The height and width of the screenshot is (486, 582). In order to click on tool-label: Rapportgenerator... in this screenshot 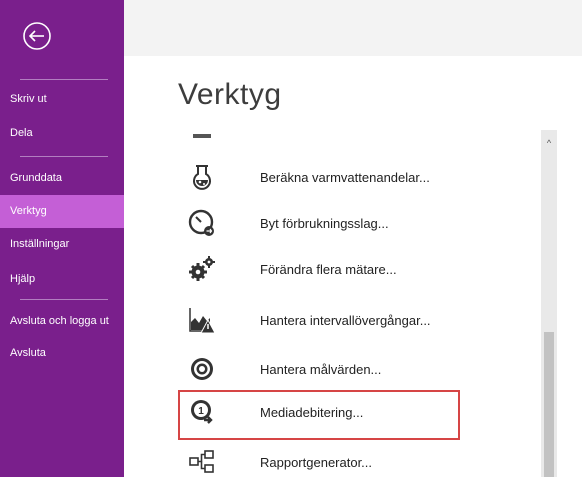, I will do `click(316, 462)`.